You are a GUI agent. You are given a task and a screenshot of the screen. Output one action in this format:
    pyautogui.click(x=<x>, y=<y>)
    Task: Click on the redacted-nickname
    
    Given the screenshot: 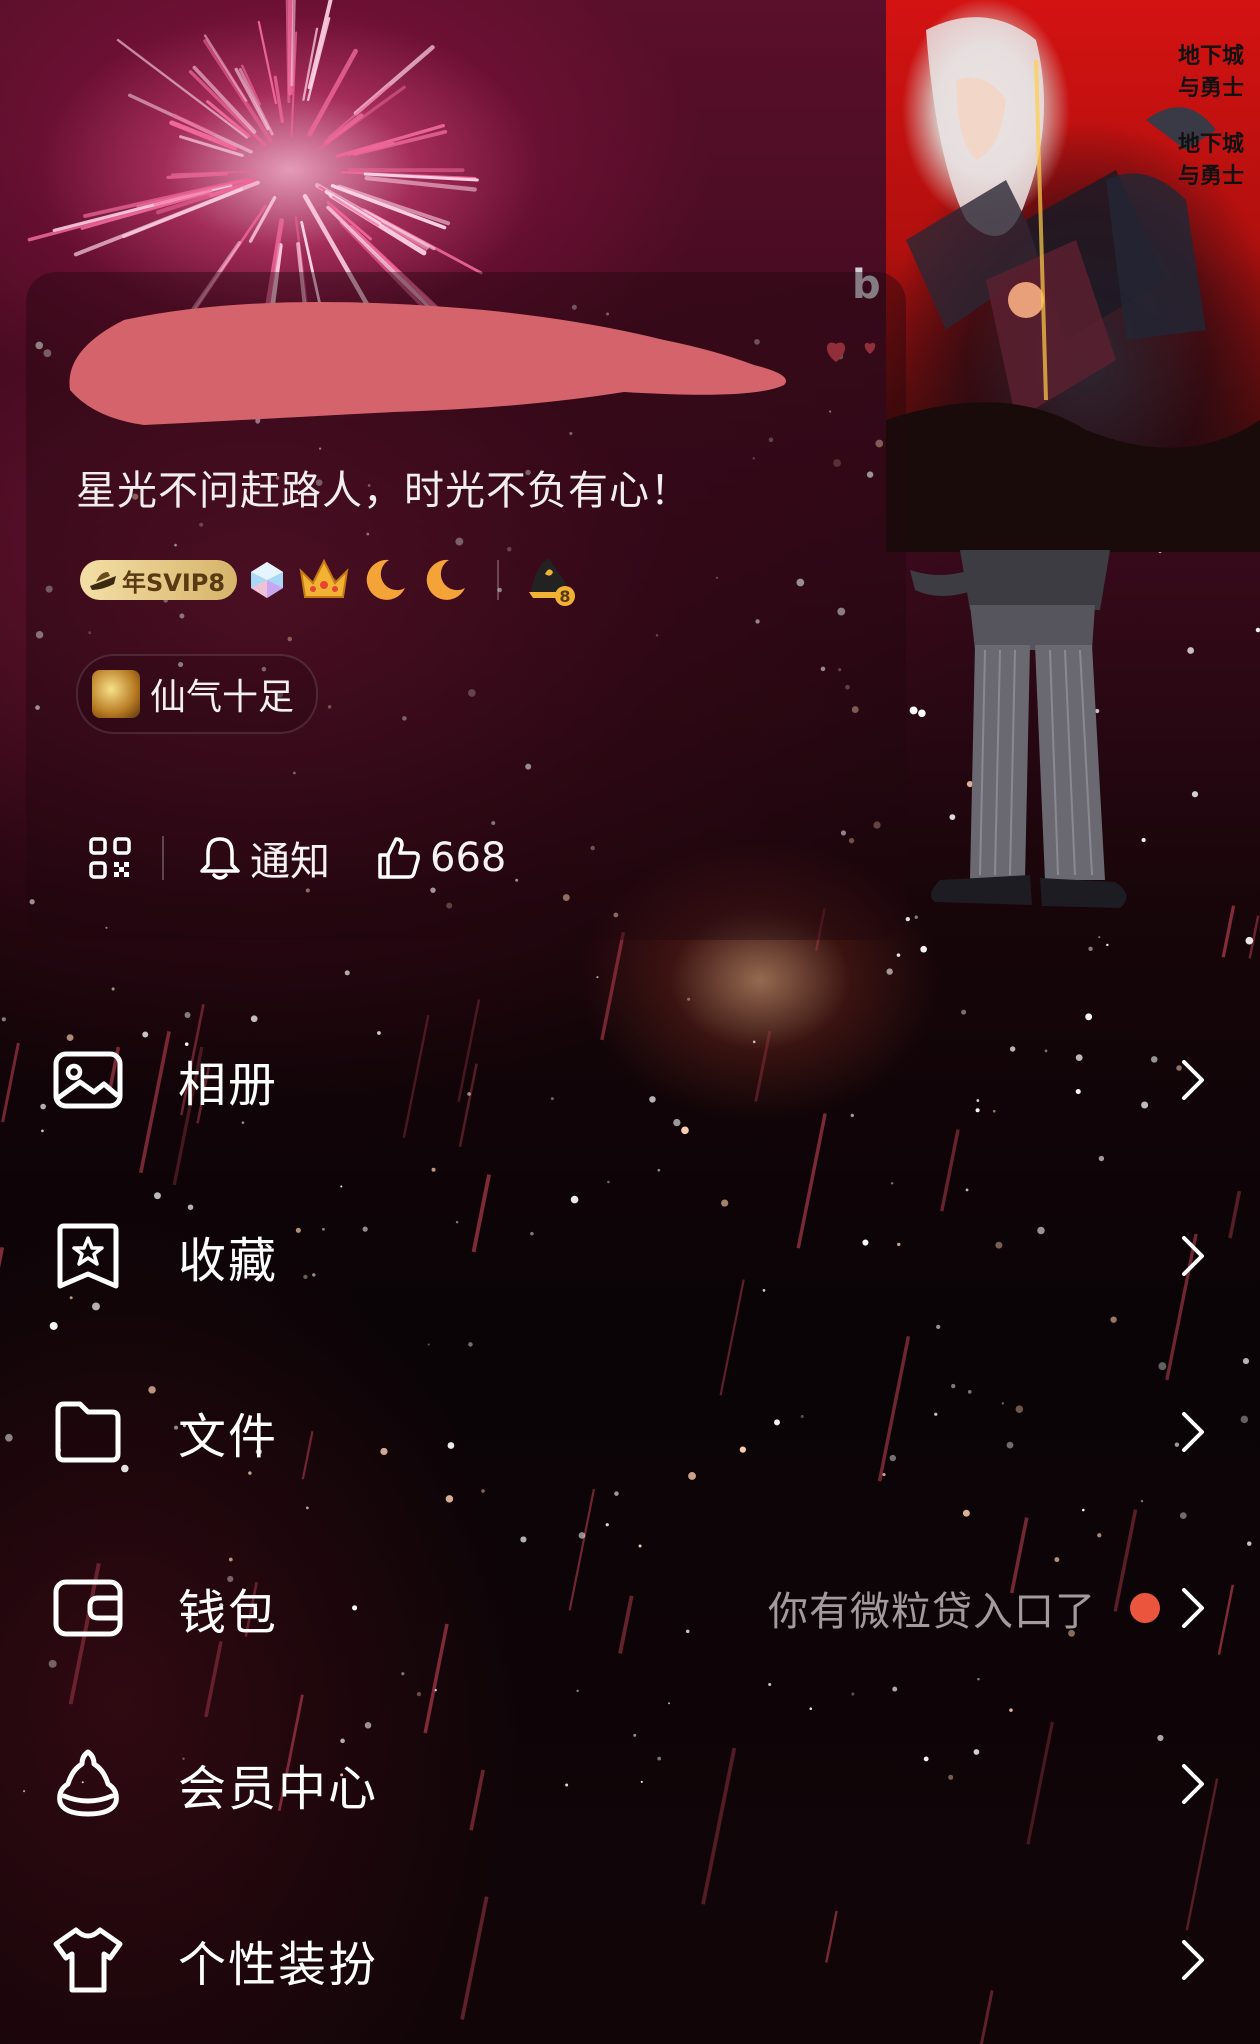 What is the action you would take?
    pyautogui.click(x=428, y=363)
    